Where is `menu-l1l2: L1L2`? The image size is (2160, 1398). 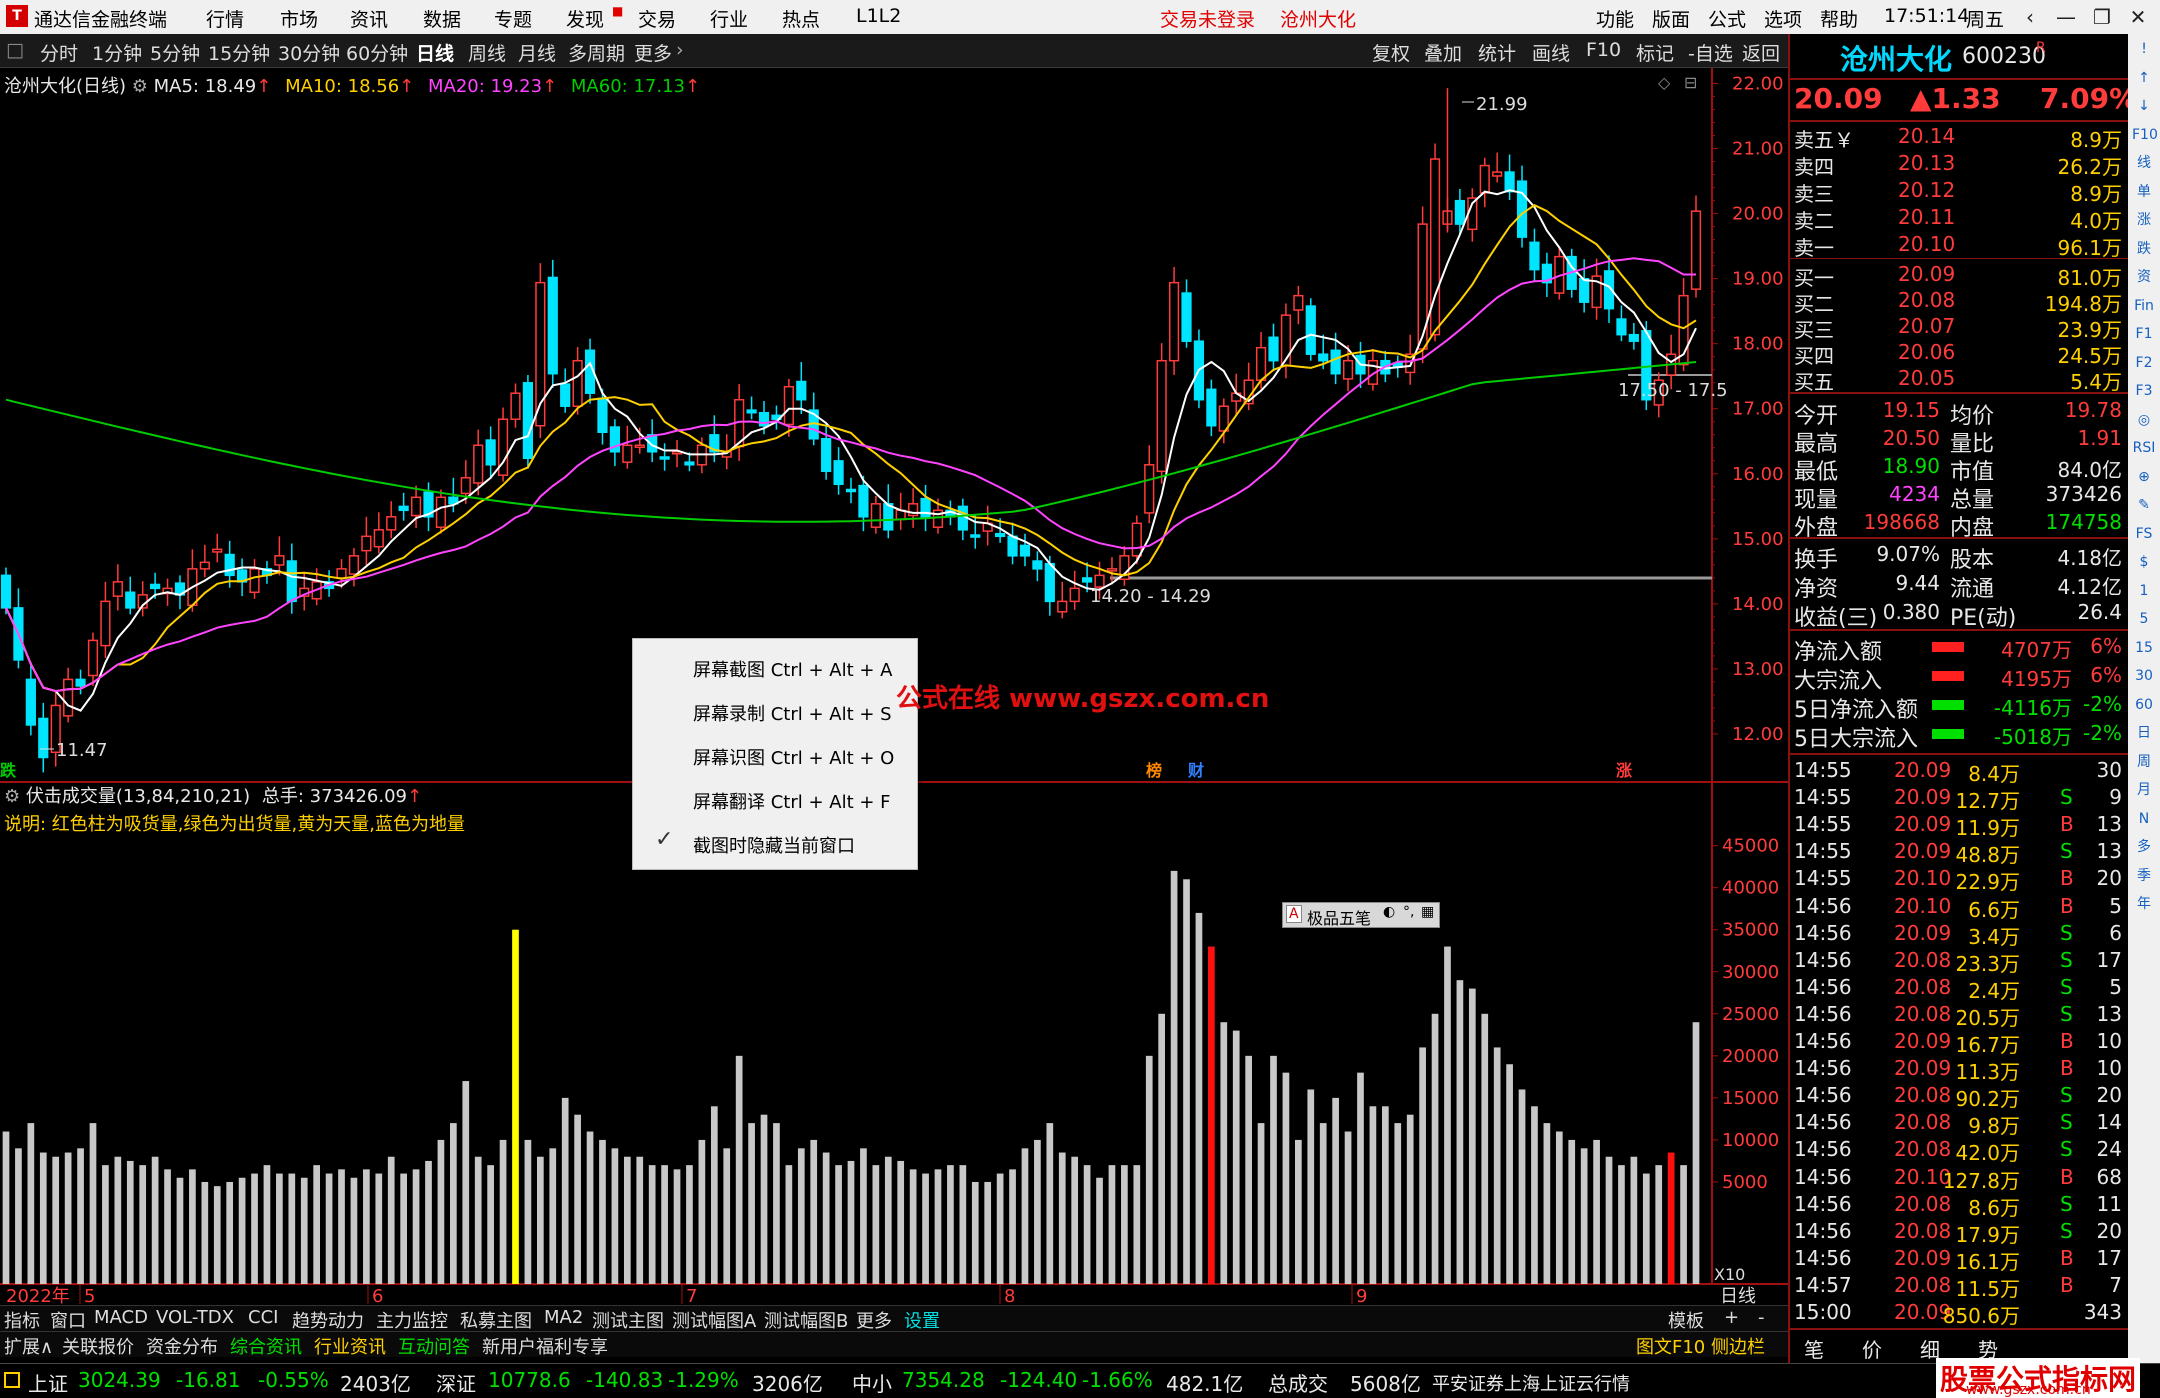 menu-l1l2: L1L2 is located at coordinates (878, 16).